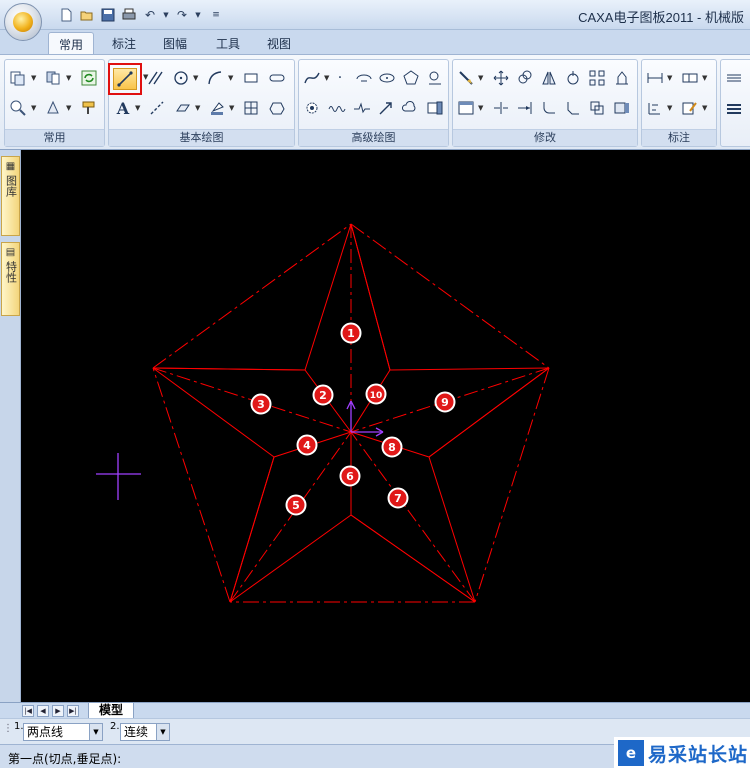 This screenshot has width=750, height=768. What do you see at coordinates (89, 78) in the screenshot?
I see `refresh-icon` at bounding box center [89, 78].